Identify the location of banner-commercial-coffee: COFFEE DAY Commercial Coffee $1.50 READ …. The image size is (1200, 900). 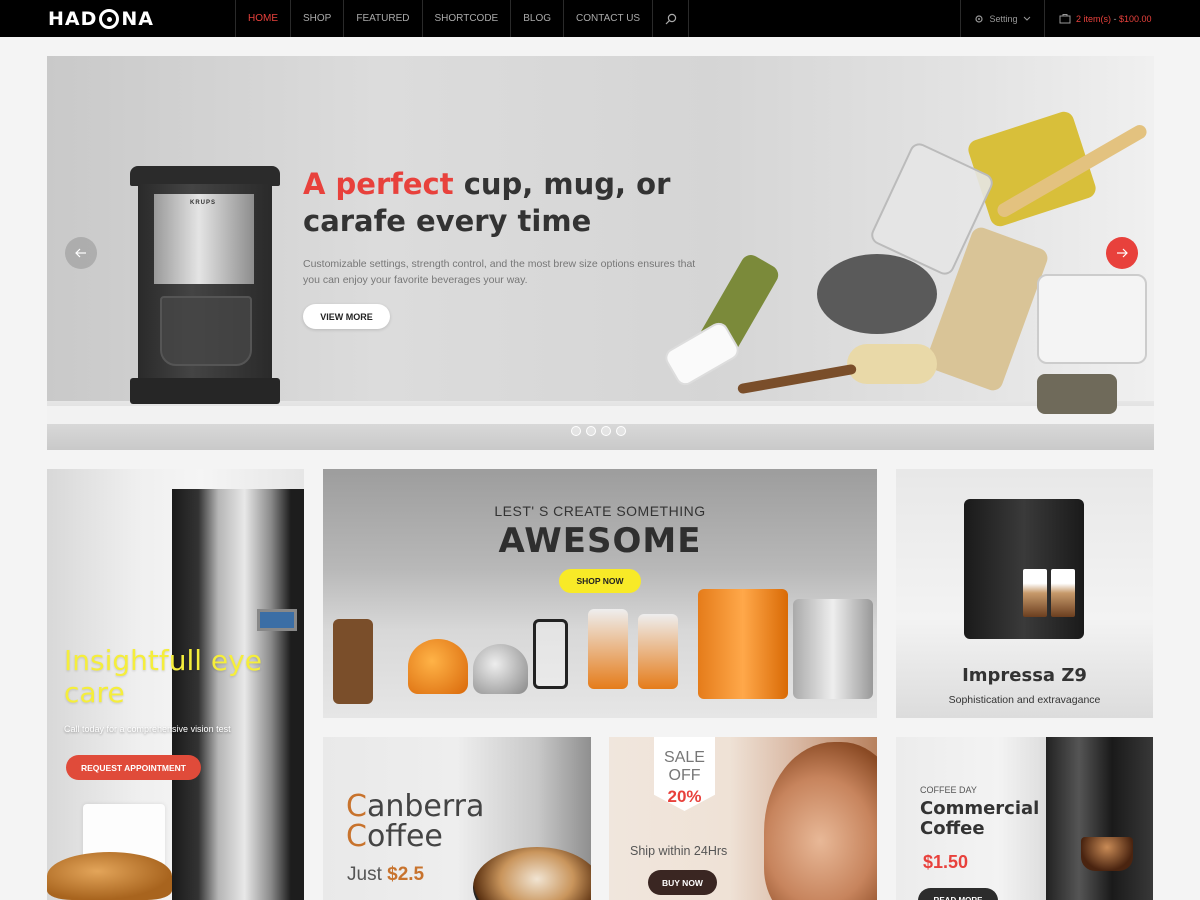
(1024, 818).